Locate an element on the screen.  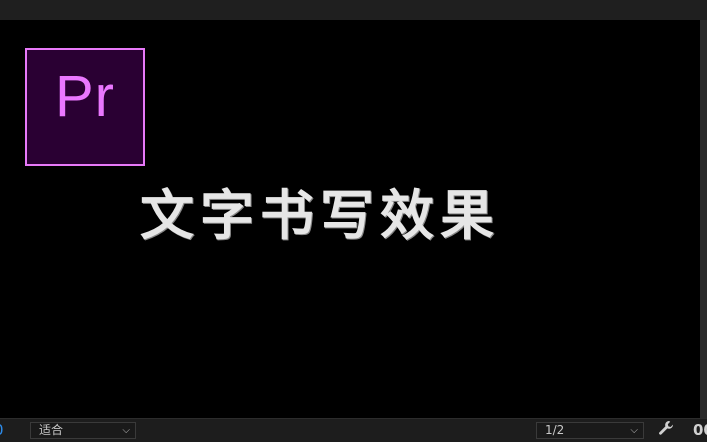
resolution-value: 1/2 is located at coordinates (555, 430).